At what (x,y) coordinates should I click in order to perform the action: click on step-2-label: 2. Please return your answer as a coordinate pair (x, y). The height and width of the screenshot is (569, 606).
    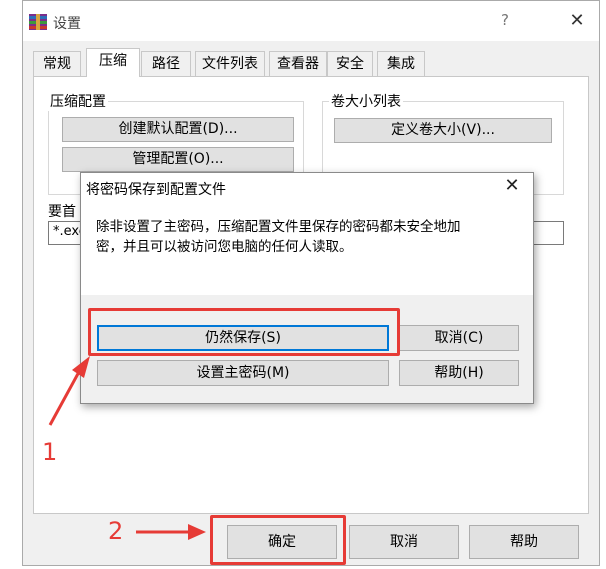
    Looking at the image, I should click on (116, 531).